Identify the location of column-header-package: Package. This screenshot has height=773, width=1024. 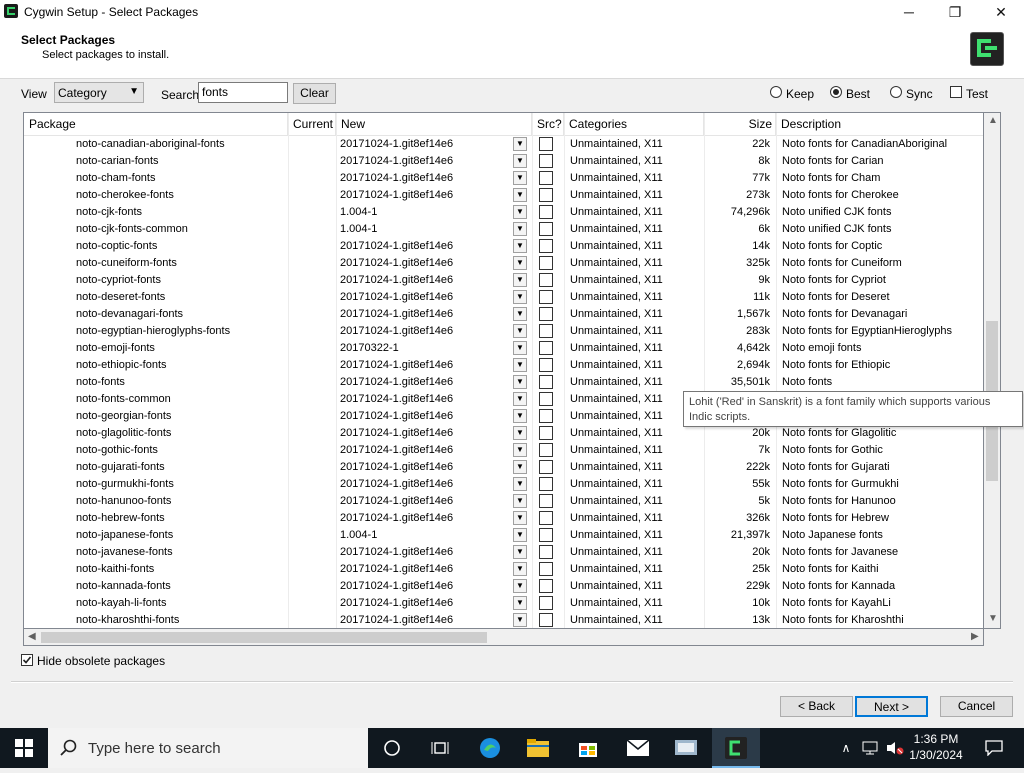
(156, 124).